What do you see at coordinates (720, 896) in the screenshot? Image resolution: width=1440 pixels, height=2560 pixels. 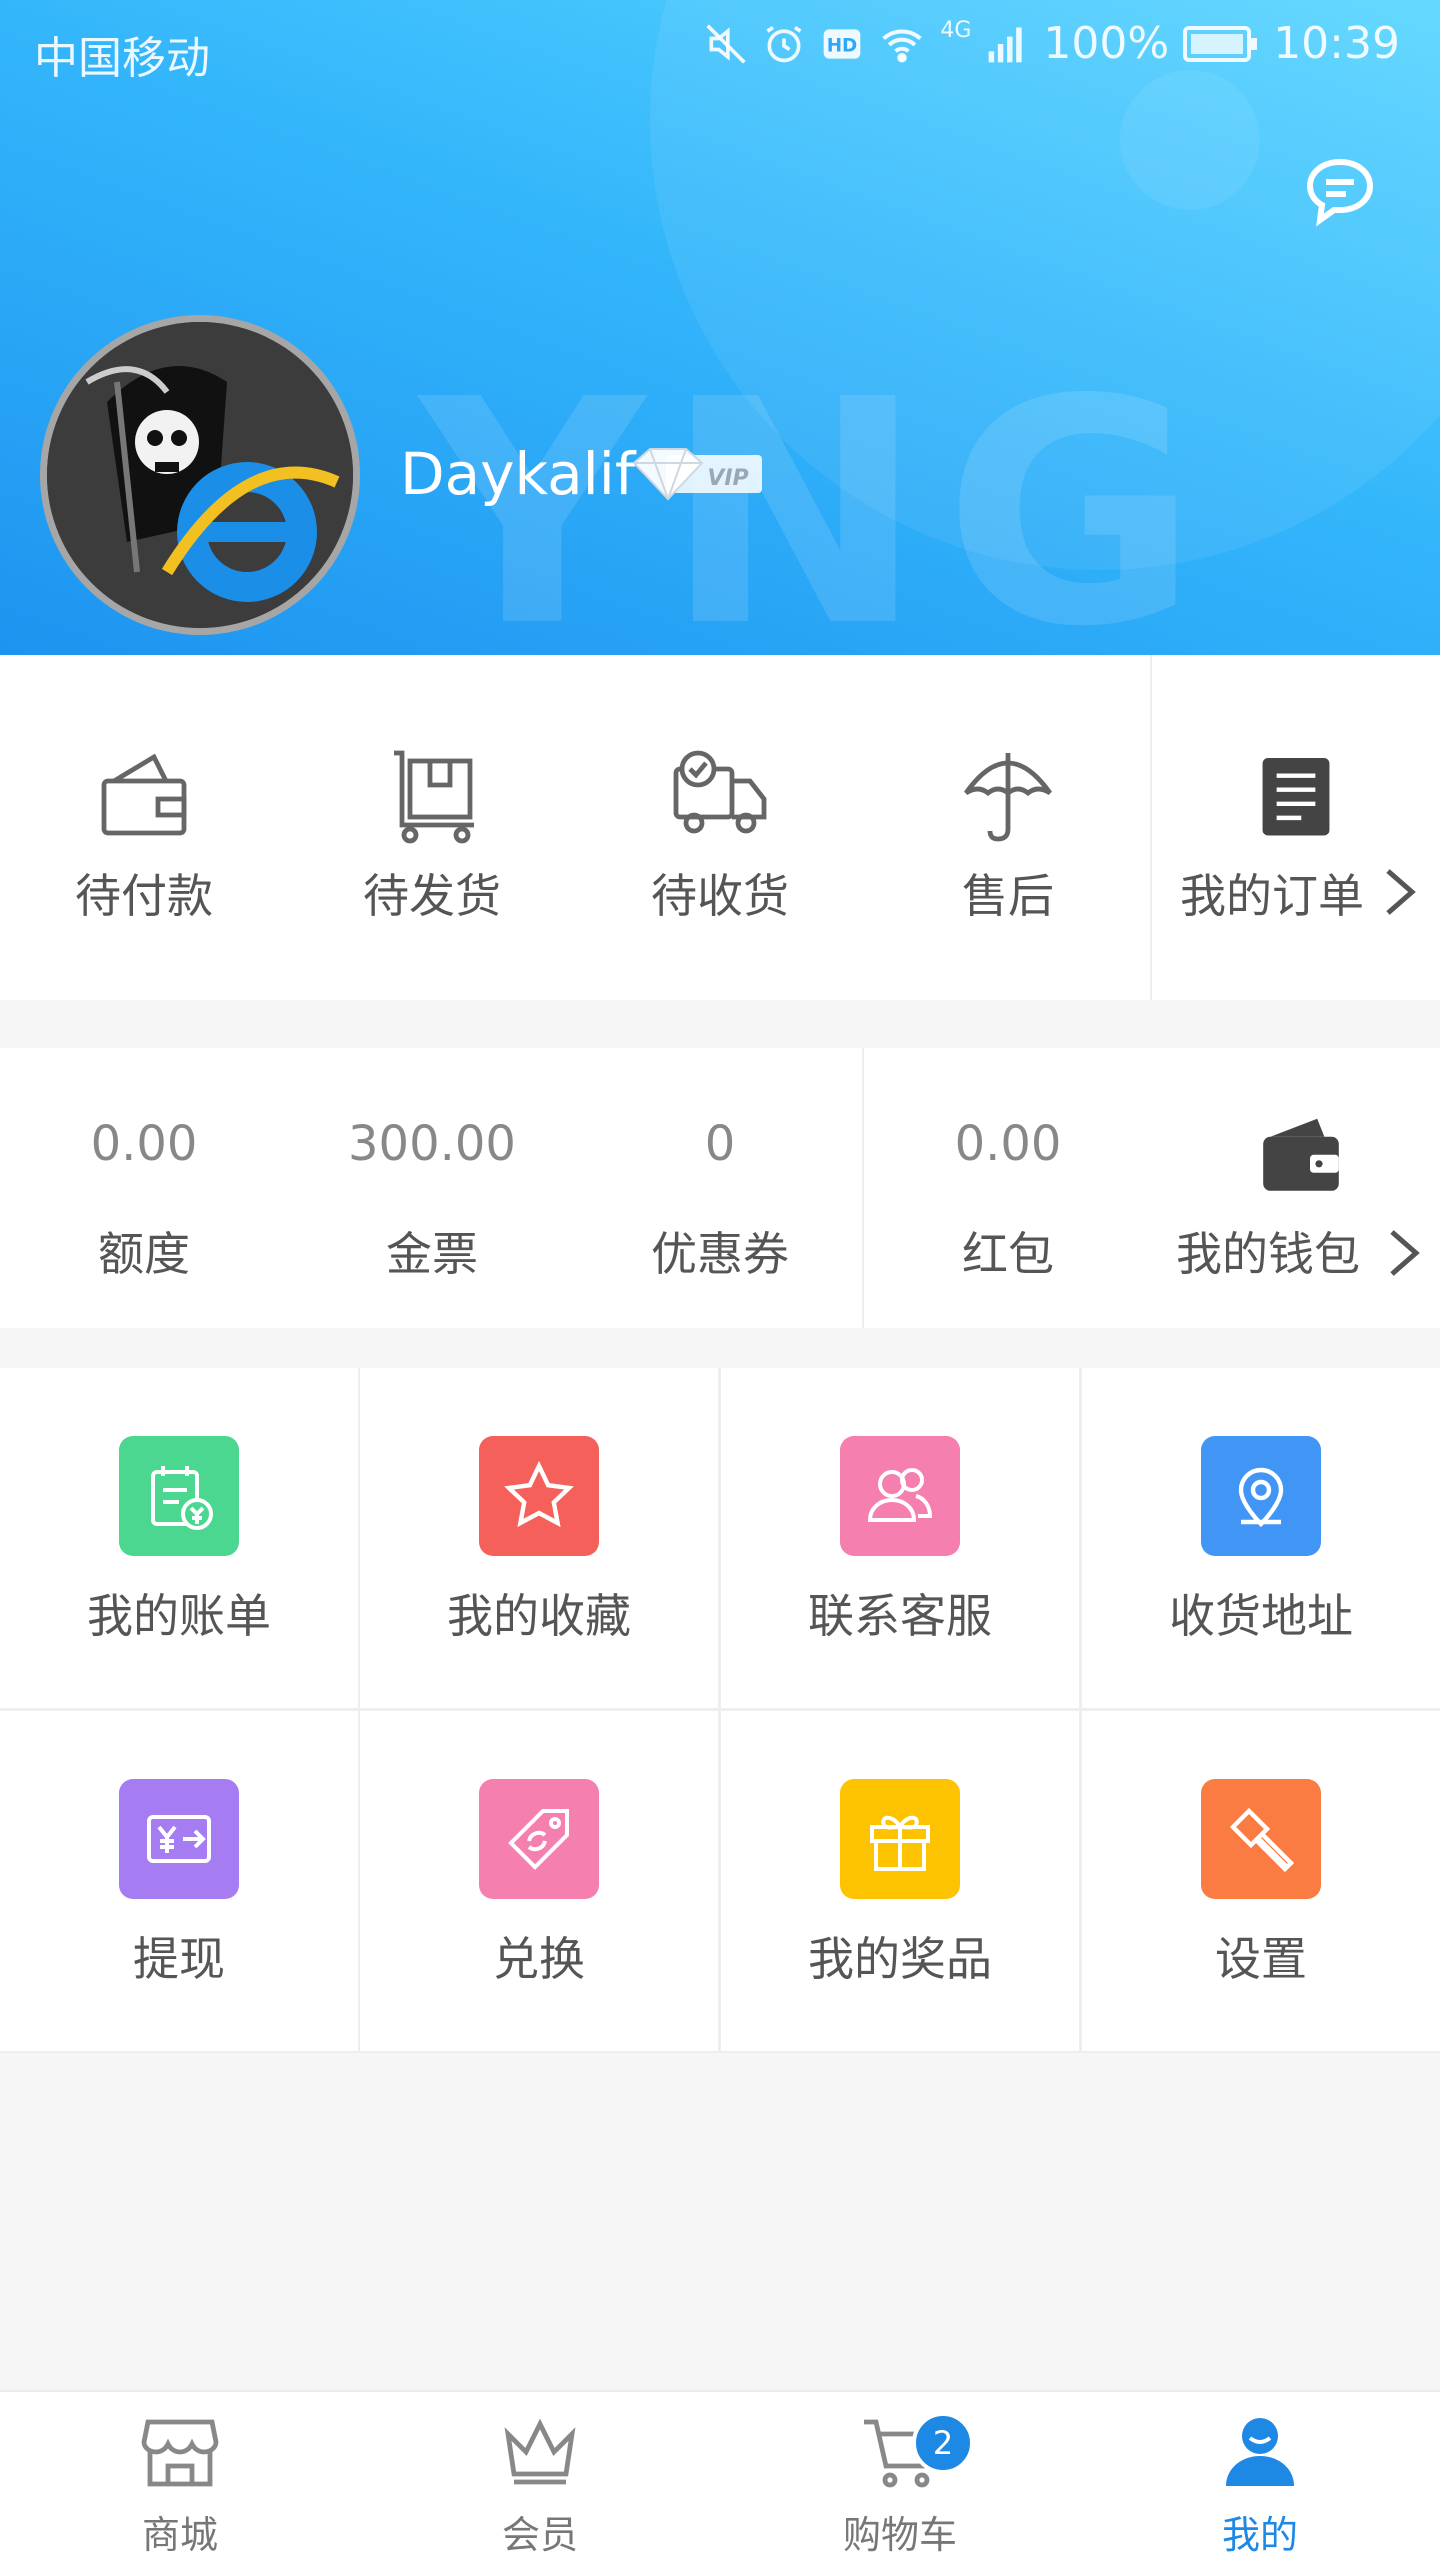 I see `order-label: 待收货` at bounding box center [720, 896].